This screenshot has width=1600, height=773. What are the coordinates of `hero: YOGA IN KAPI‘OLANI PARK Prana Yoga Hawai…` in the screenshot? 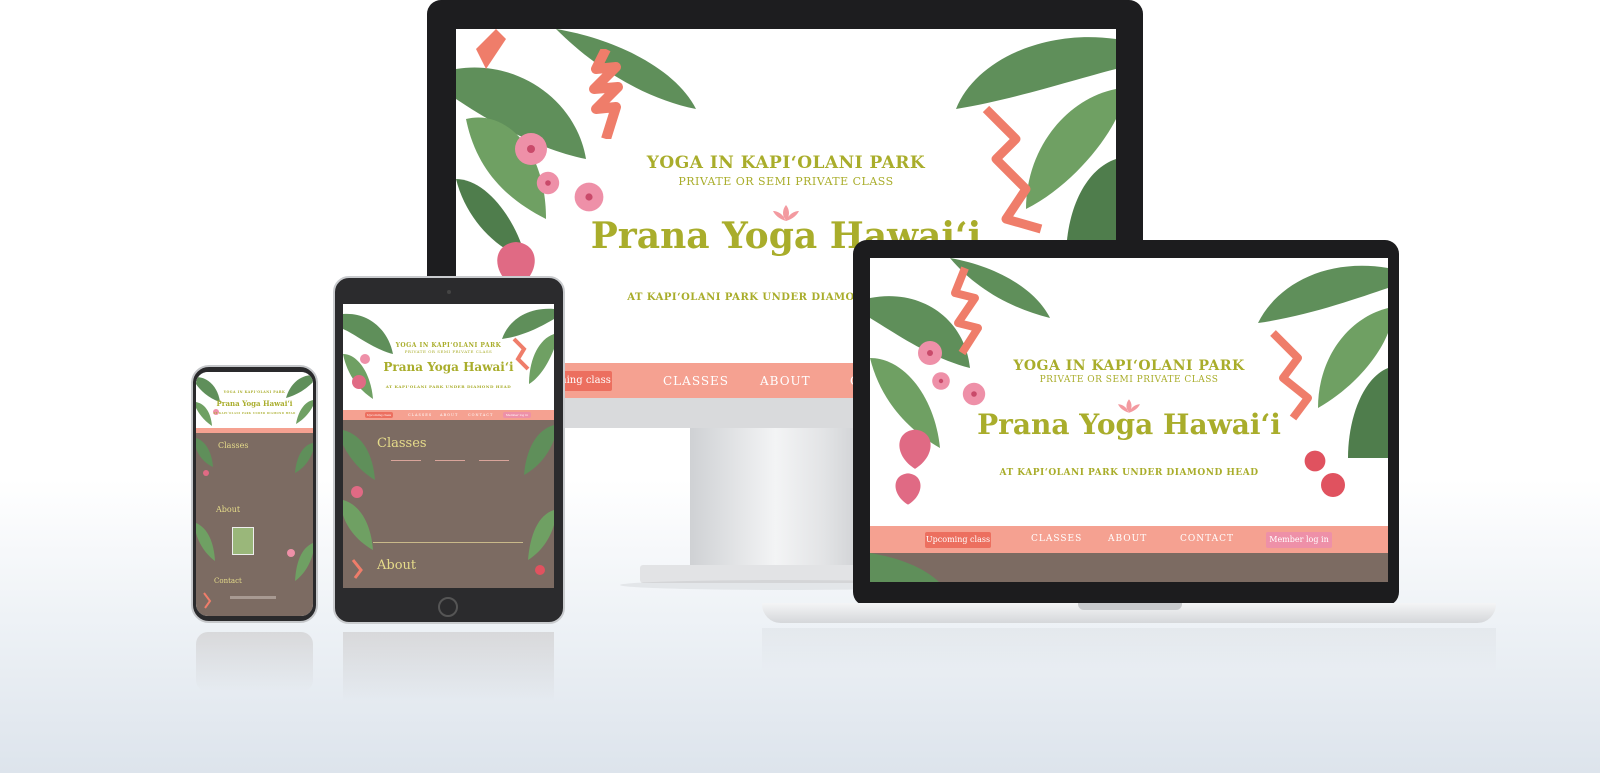 It's located at (254, 400).